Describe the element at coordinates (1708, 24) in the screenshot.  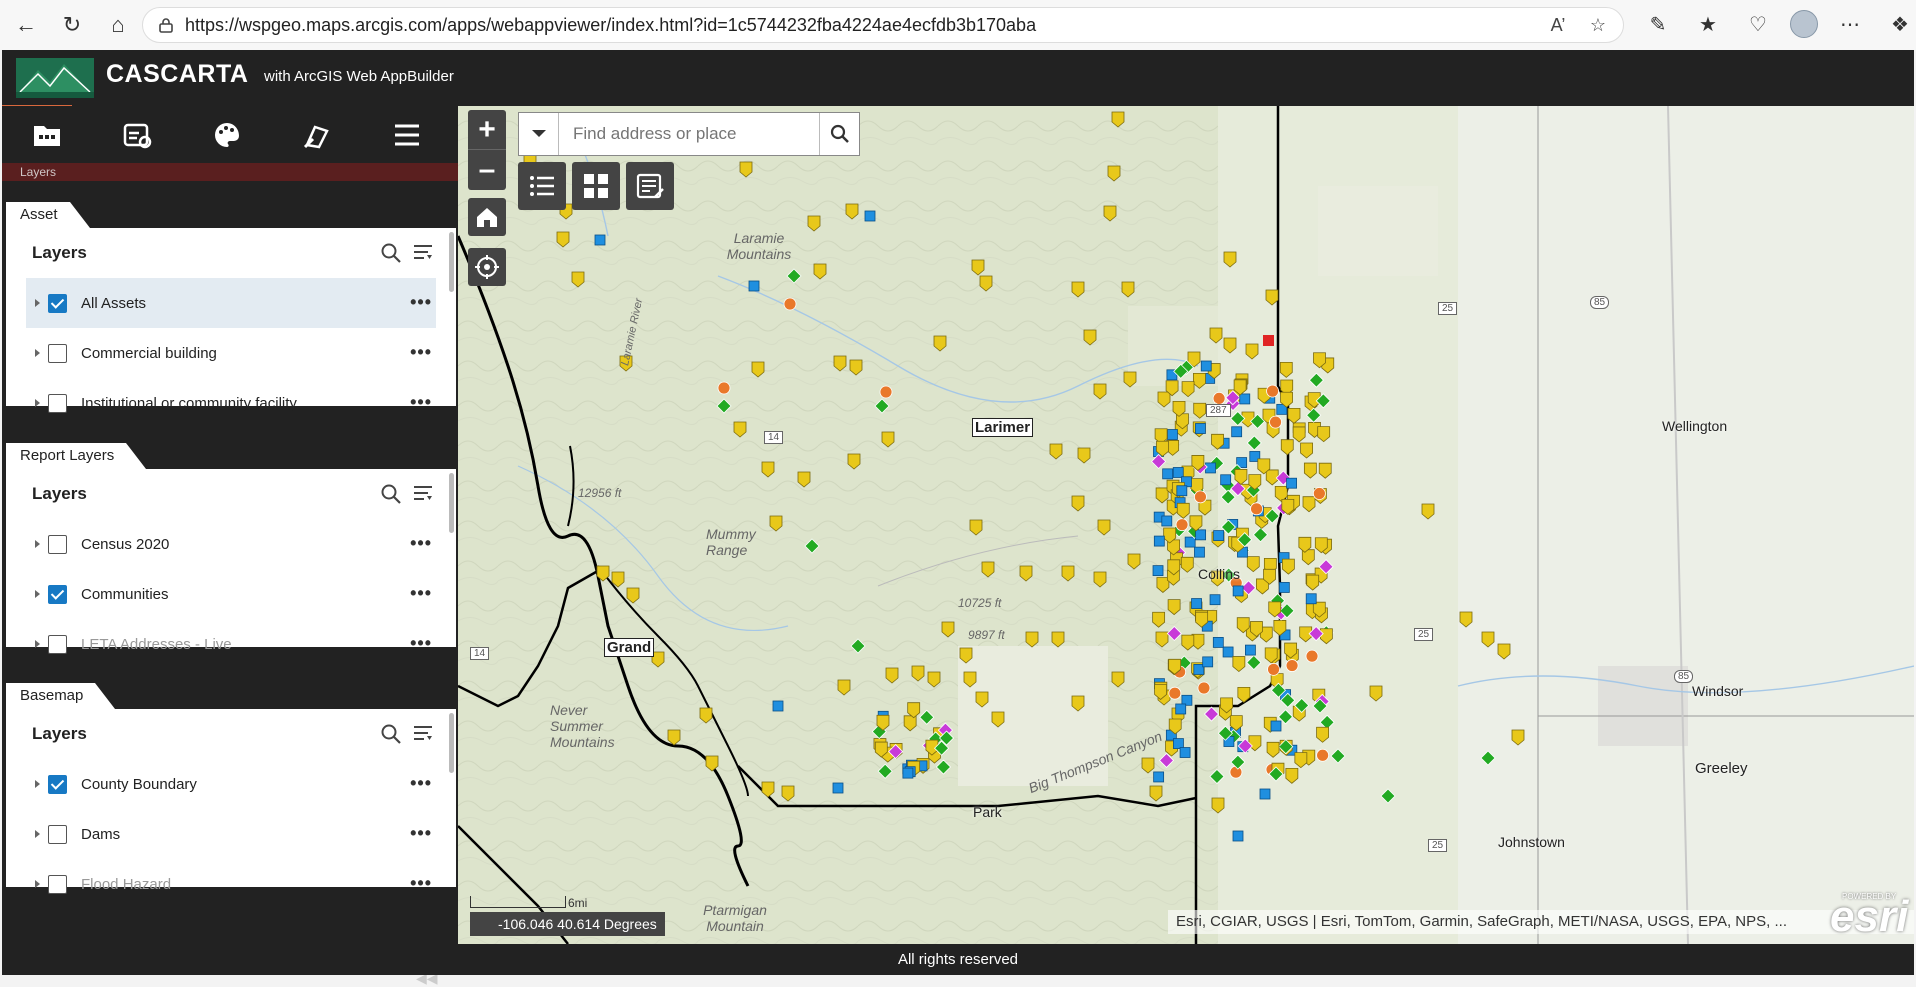
I see `favorites-icon: ★` at that location.